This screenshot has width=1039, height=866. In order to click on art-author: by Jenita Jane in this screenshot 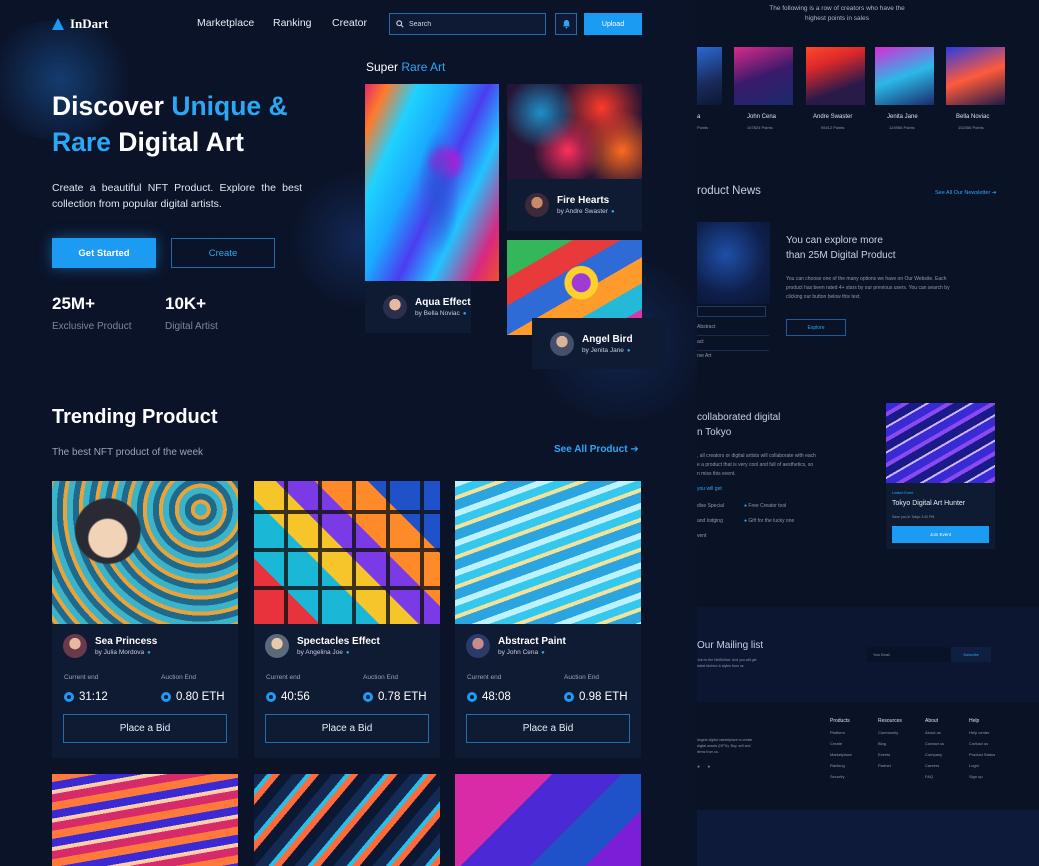, I will do `click(603, 350)`.